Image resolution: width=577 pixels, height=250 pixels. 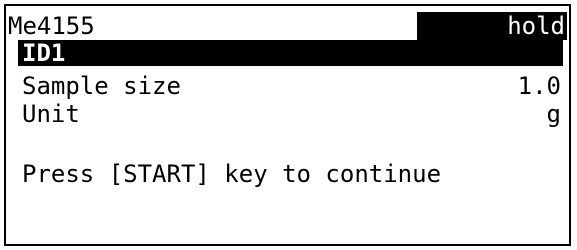 I want to click on sample-size-label: Sample size, so click(x=101, y=86).